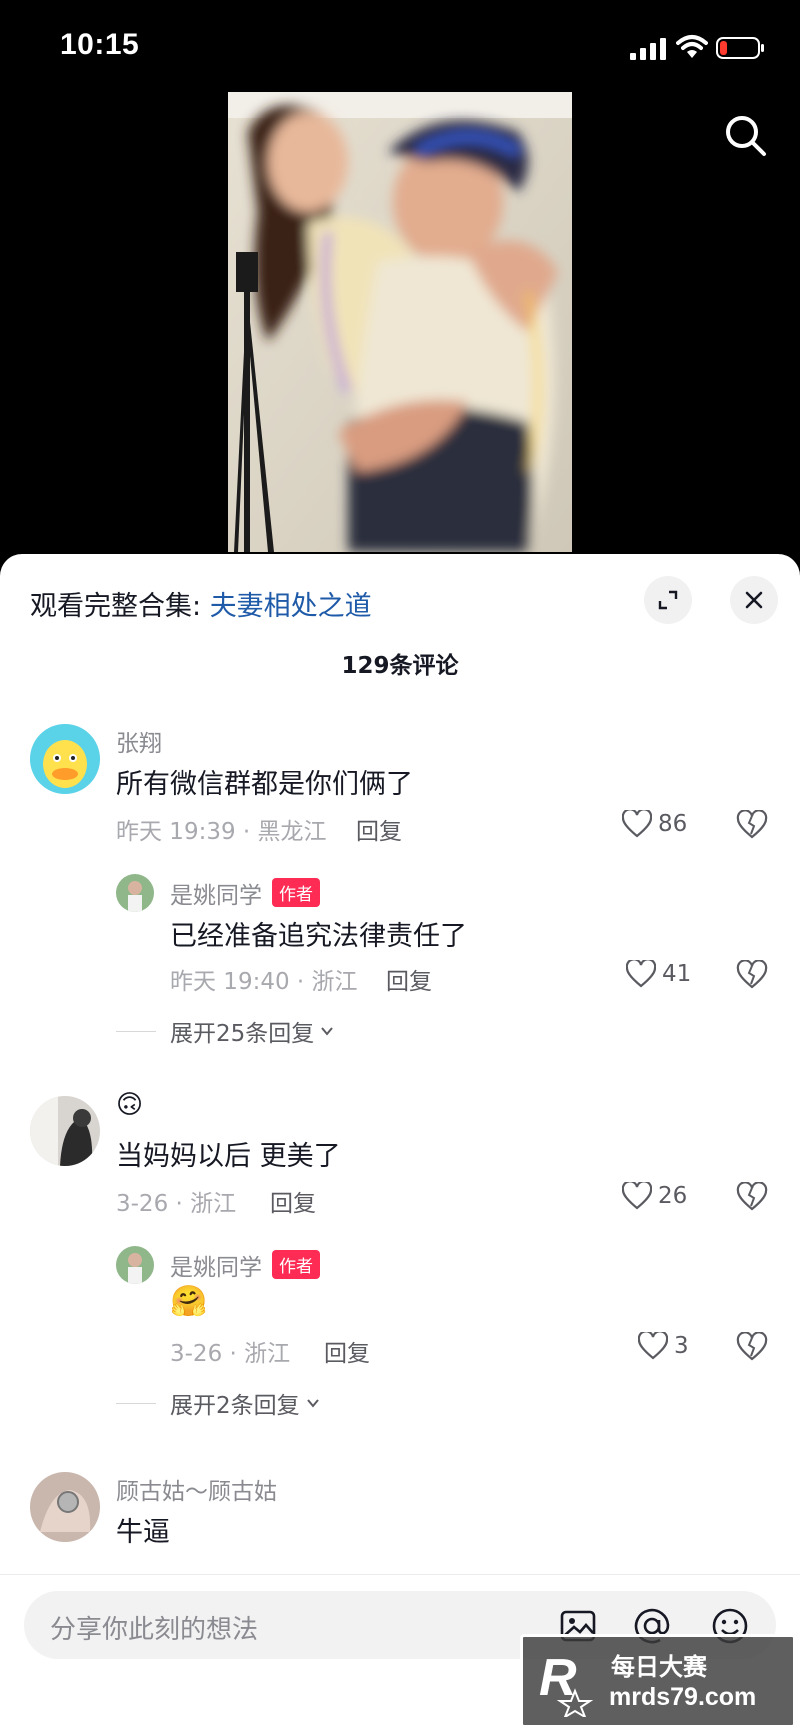 Image resolution: width=800 pixels, height=1732 pixels. What do you see at coordinates (120, 606) in the screenshot?
I see `collection-prefix: 观看完整合集:` at bounding box center [120, 606].